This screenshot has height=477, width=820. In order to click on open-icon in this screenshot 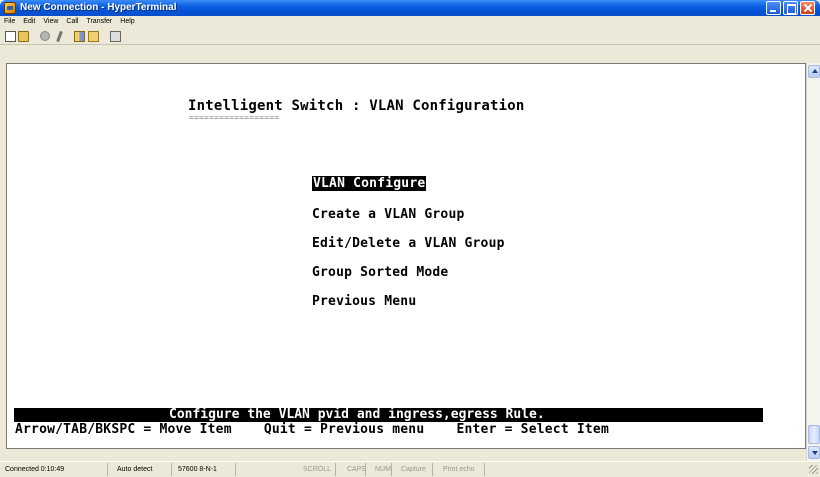, I will do `click(23, 36)`.